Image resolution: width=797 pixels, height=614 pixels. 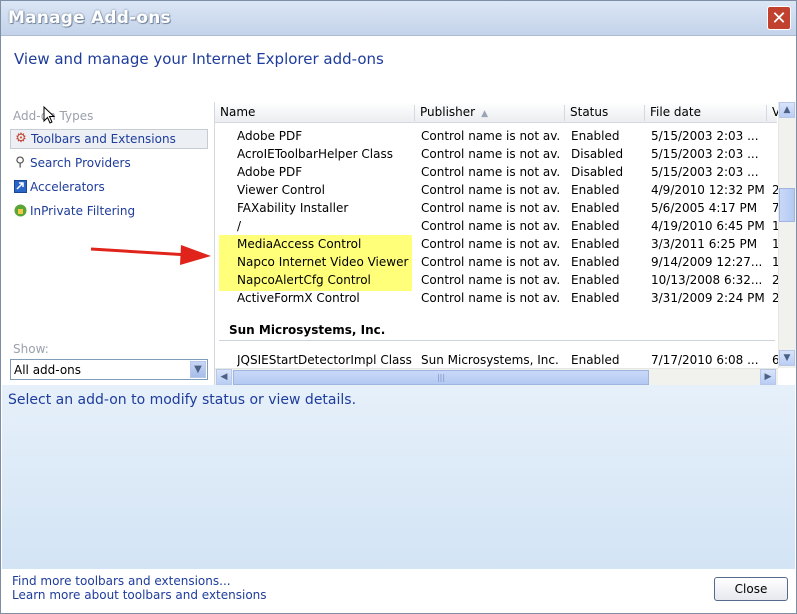 I want to click on addon-file-date: 4/19/2010 6:45 PM, so click(x=708, y=226).